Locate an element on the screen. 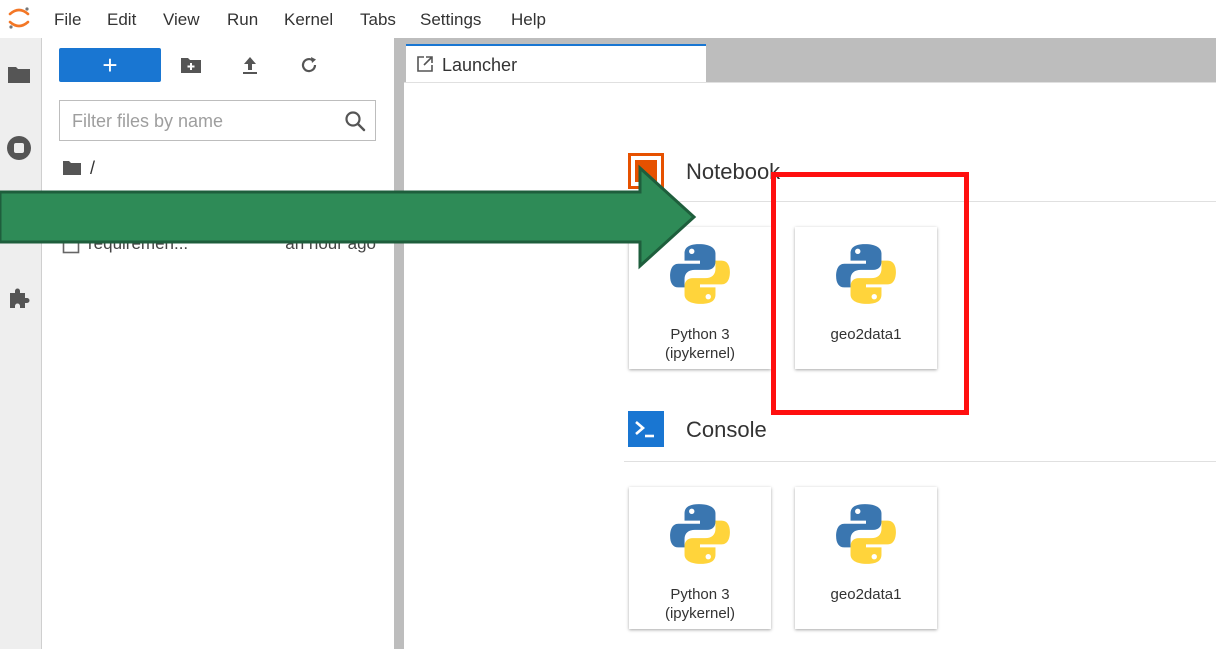 This screenshot has width=1216, height=649. notebook-python3-card: Python 3 (ipykernel) is located at coordinates (700, 298).